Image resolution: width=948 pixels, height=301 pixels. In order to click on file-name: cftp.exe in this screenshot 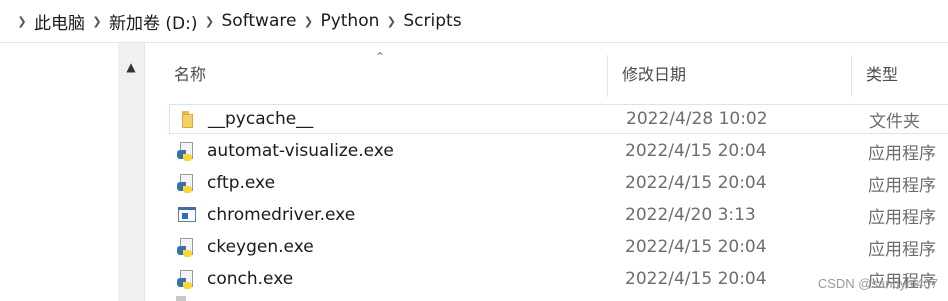, I will do `click(241, 183)`.